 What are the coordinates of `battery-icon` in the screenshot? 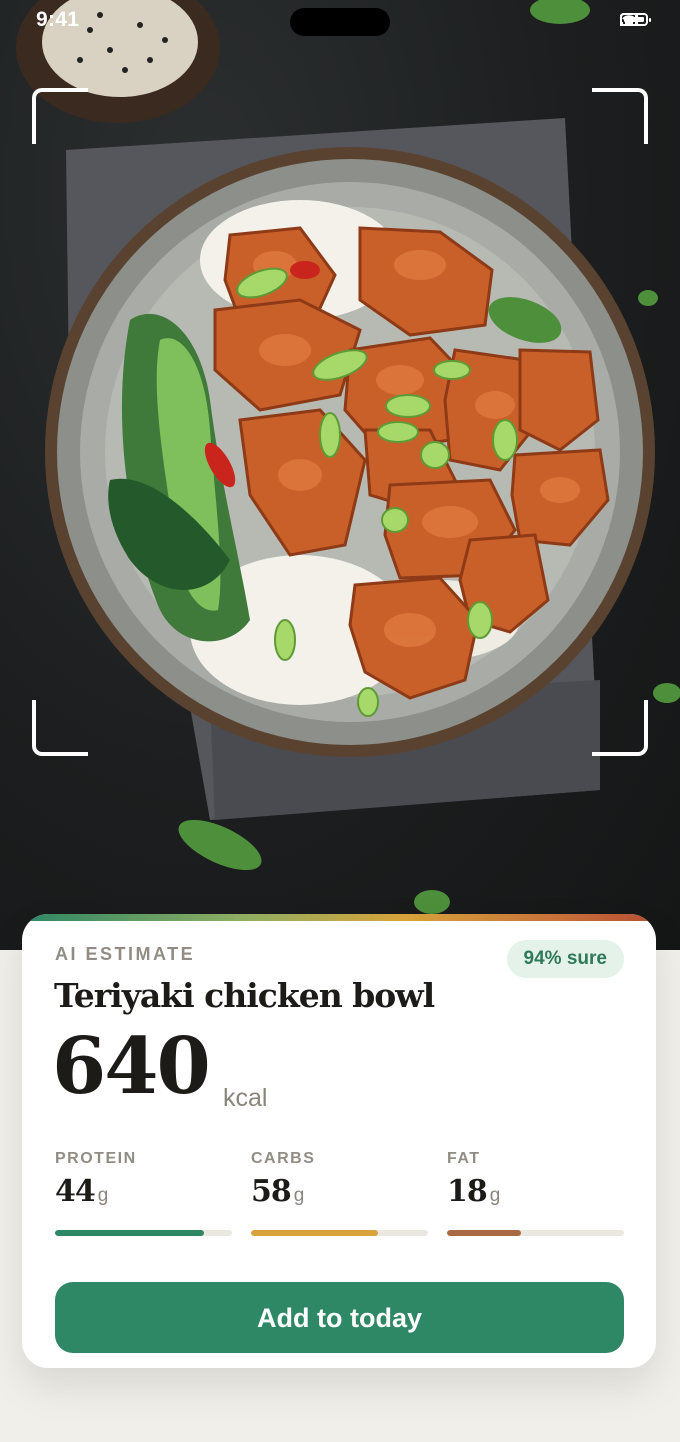 It's located at (635, 19).